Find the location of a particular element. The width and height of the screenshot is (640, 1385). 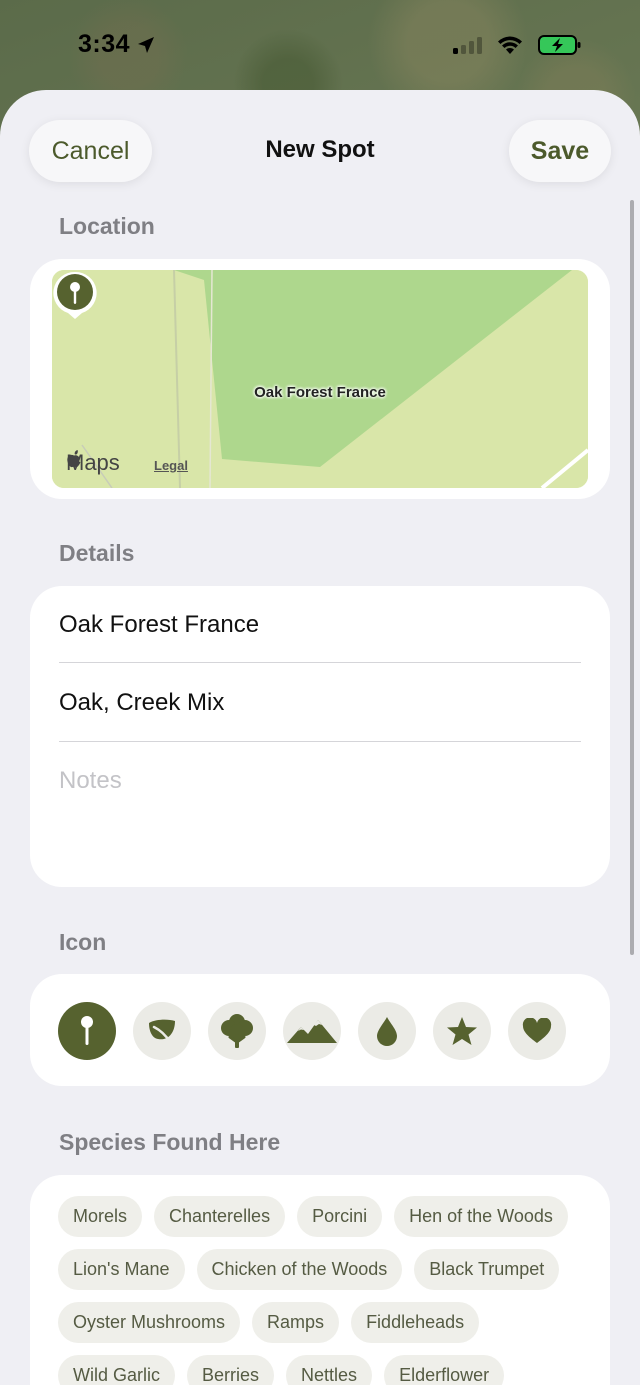

tree-icon-option is located at coordinates (237, 1031).